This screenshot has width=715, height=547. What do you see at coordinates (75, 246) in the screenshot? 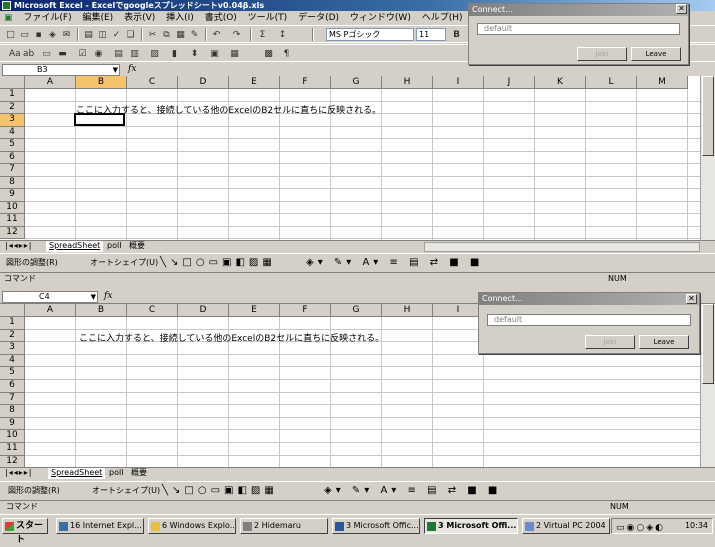
I see `tab-spreadsheet: SpreadSheet` at bounding box center [75, 246].